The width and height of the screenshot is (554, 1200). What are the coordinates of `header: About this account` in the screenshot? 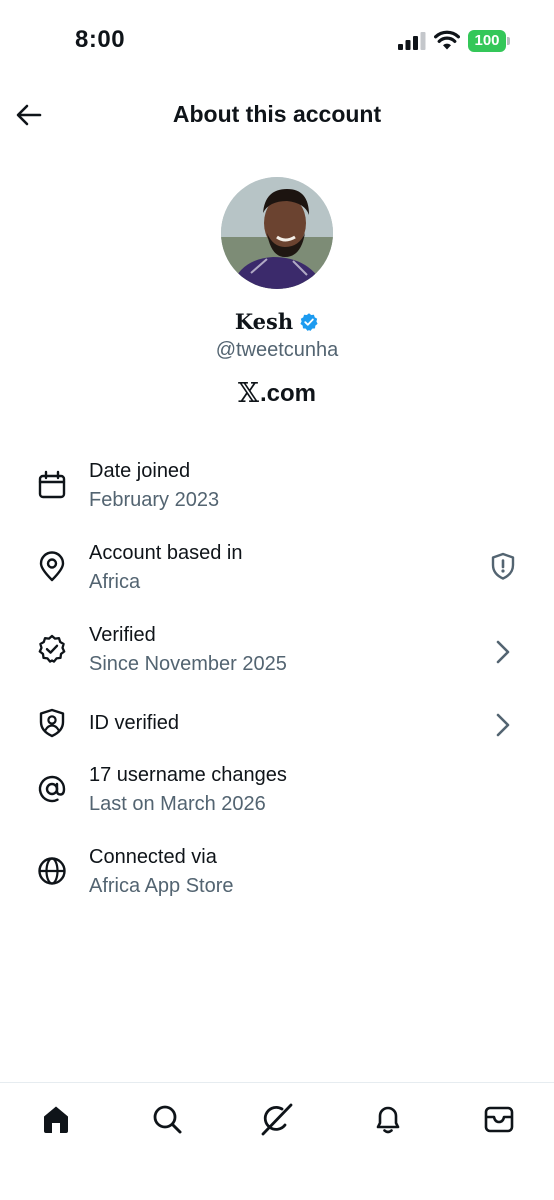 It's located at (277, 115).